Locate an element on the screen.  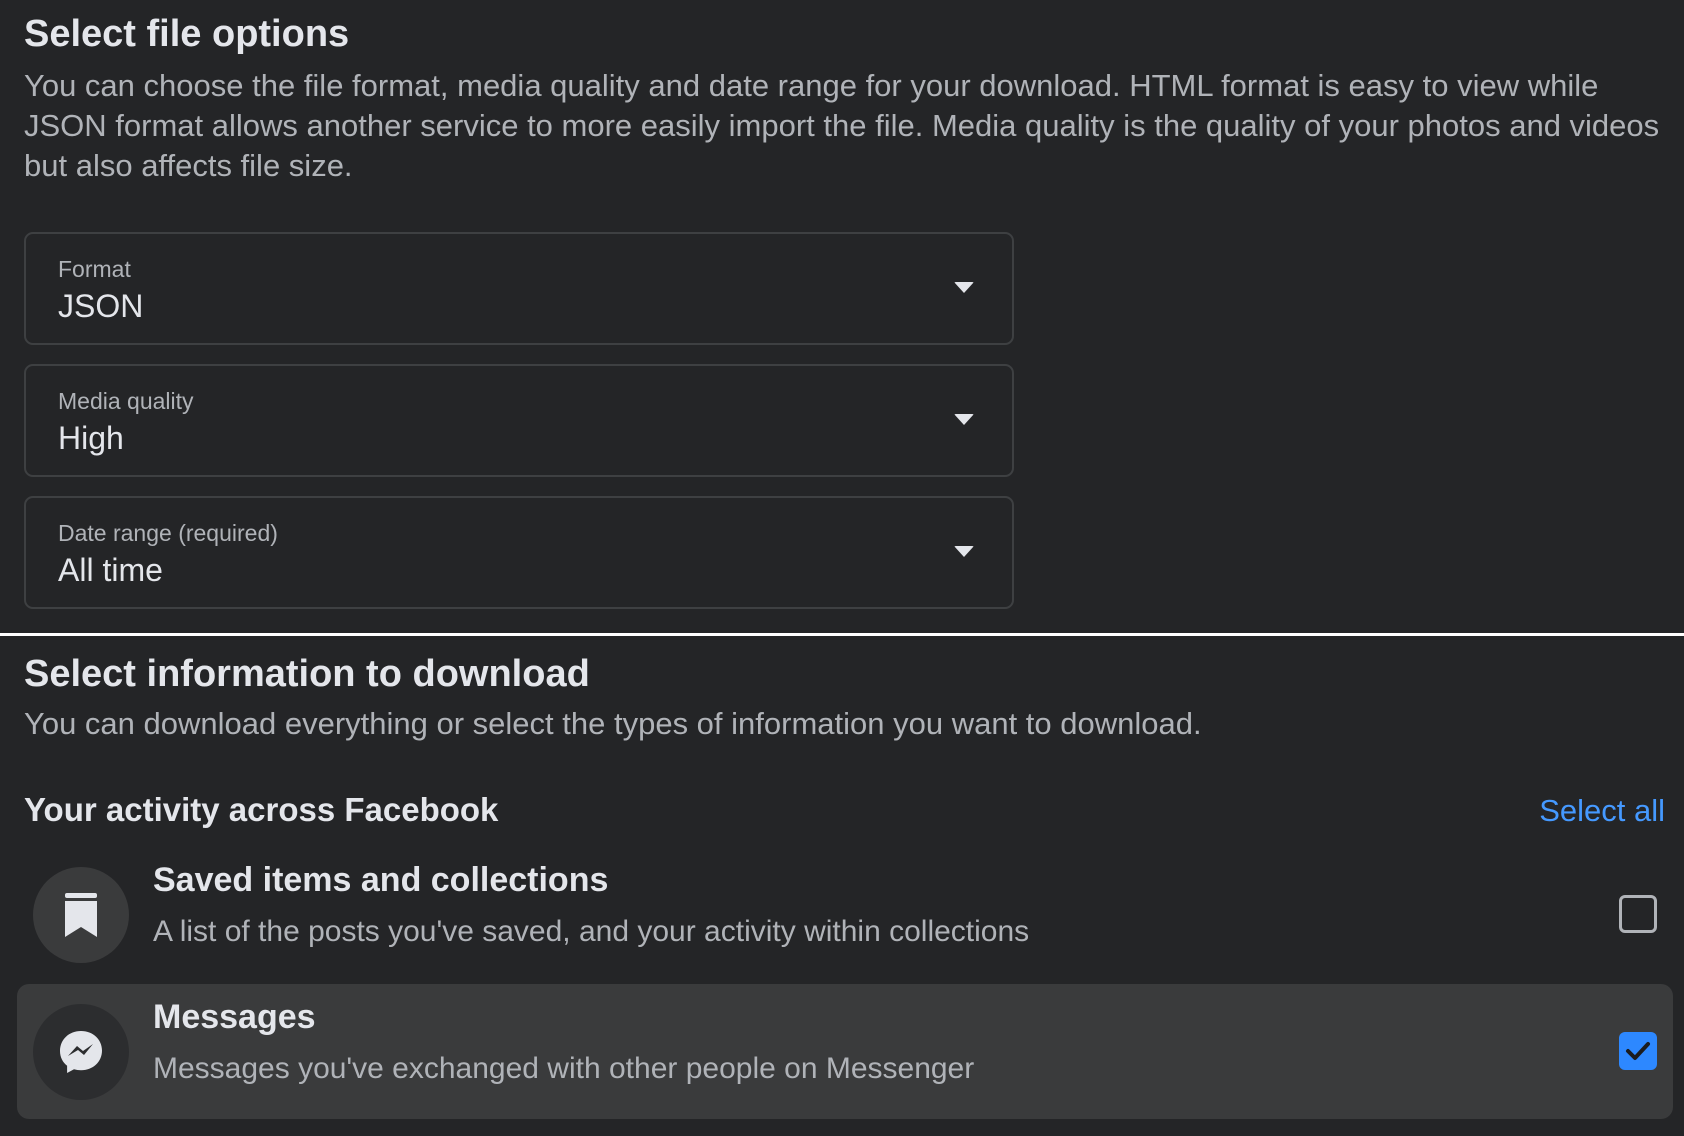
media-quality-value: High is located at coordinates (91, 438).